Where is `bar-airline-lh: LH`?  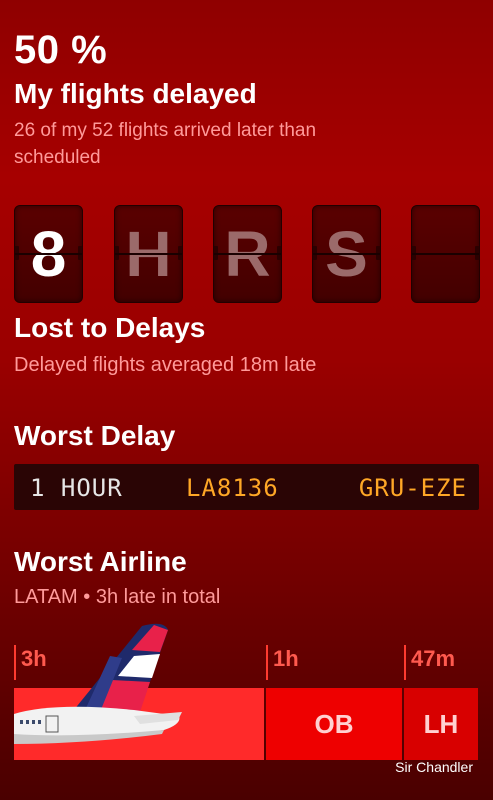 bar-airline-lh: LH is located at coordinates (441, 723).